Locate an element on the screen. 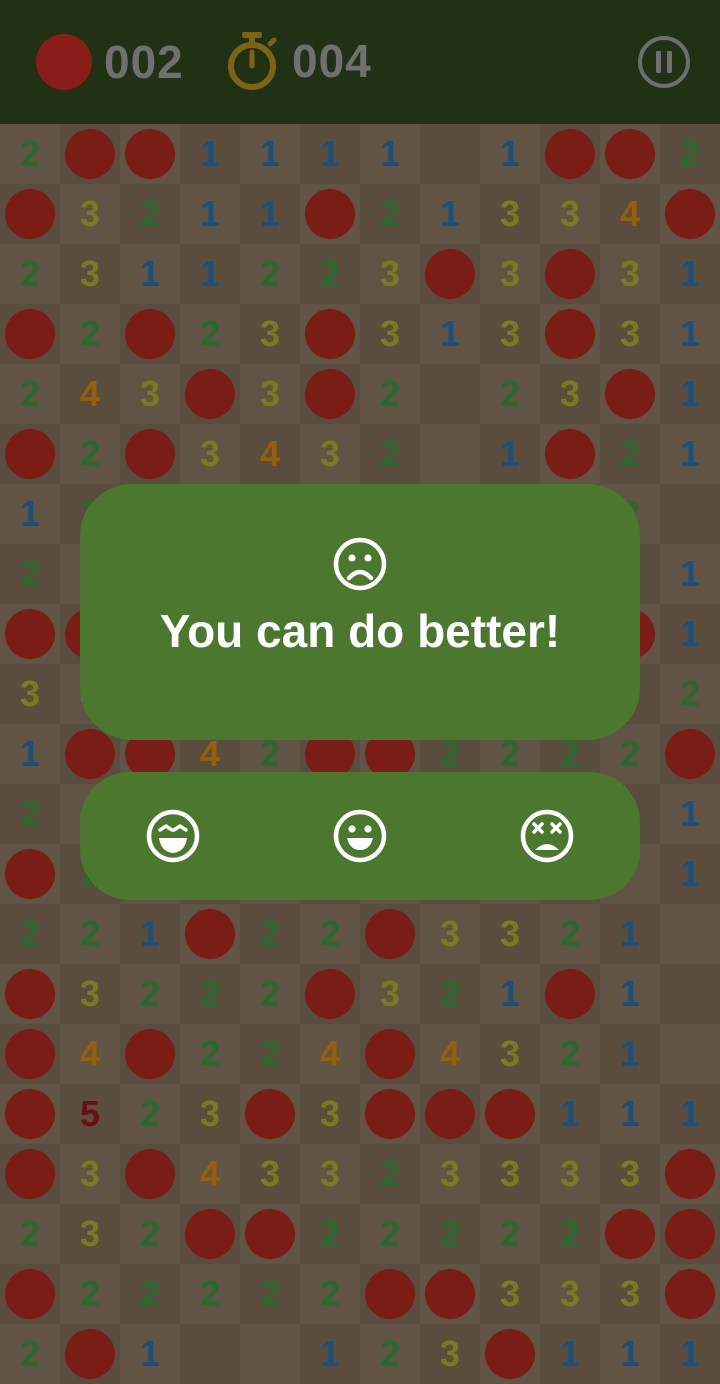 Image resolution: width=720 pixels, height=1384 pixels. dizzy-face-icon is located at coordinates (547, 836).